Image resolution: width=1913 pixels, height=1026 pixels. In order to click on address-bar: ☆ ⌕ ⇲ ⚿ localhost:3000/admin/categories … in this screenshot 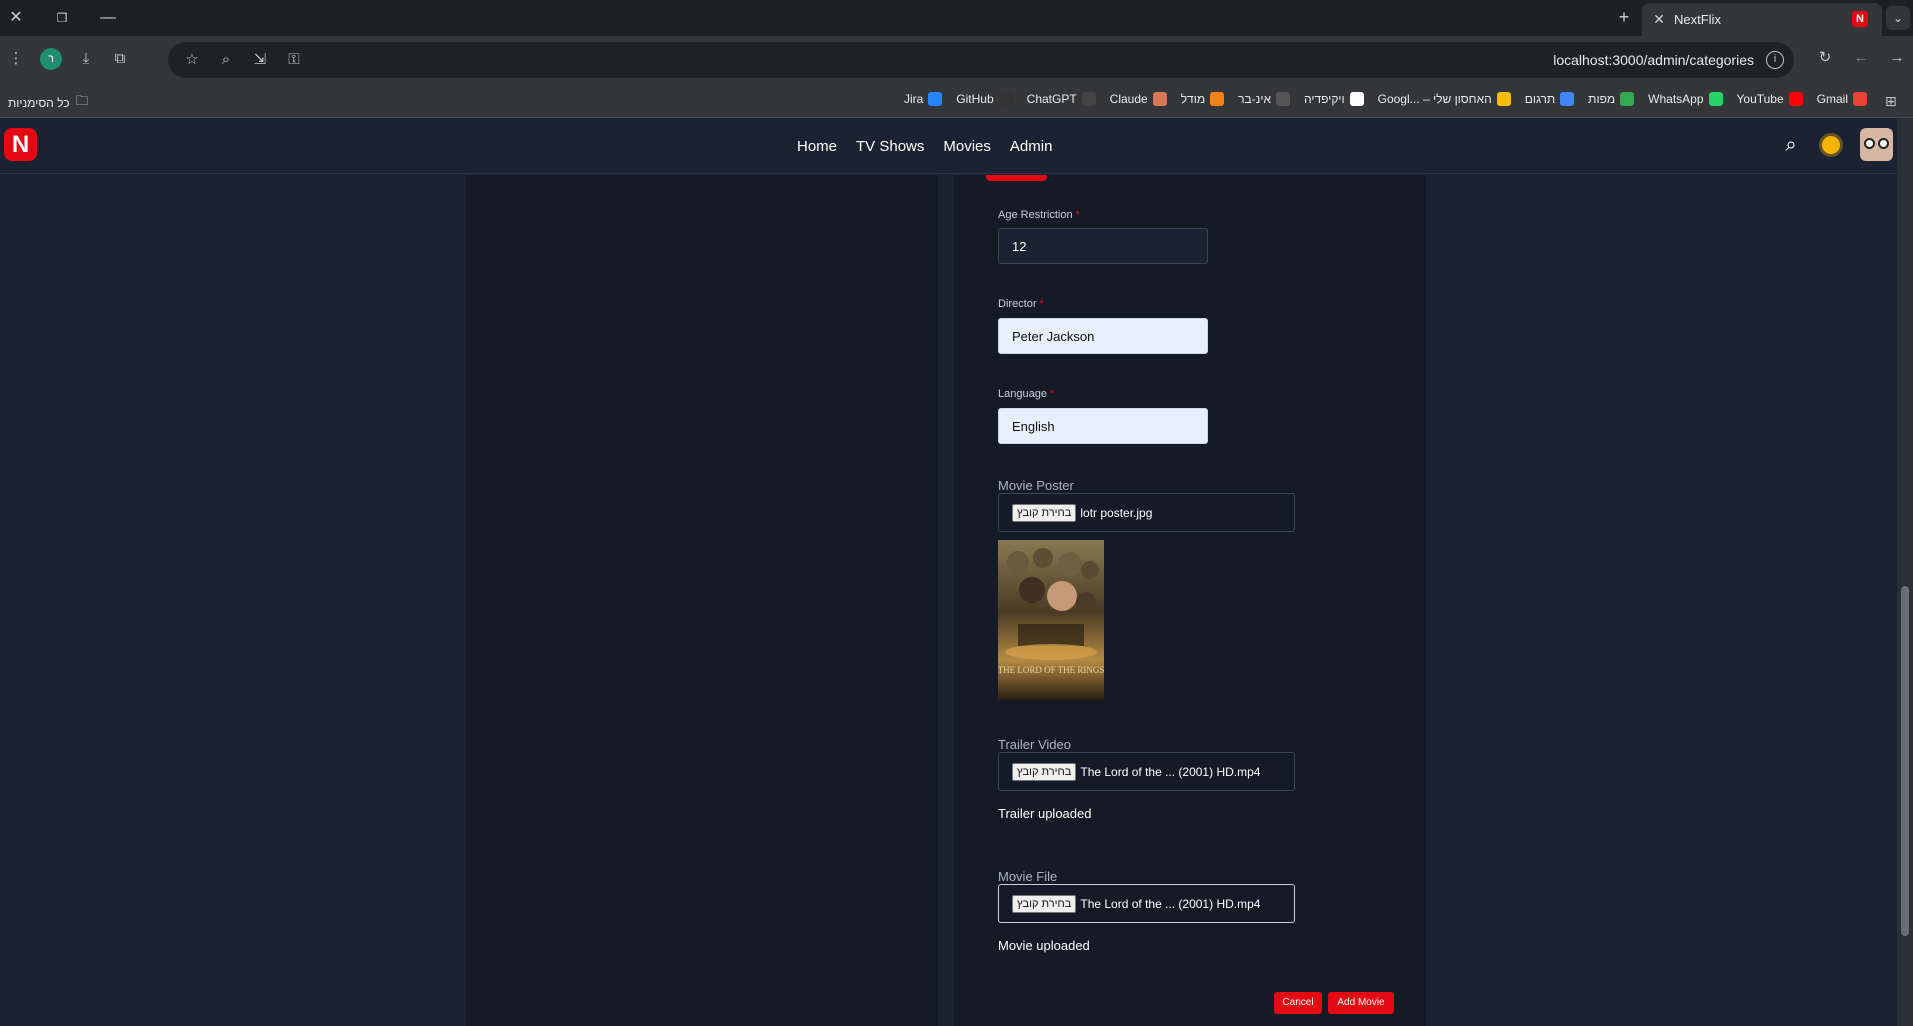, I will do `click(981, 60)`.